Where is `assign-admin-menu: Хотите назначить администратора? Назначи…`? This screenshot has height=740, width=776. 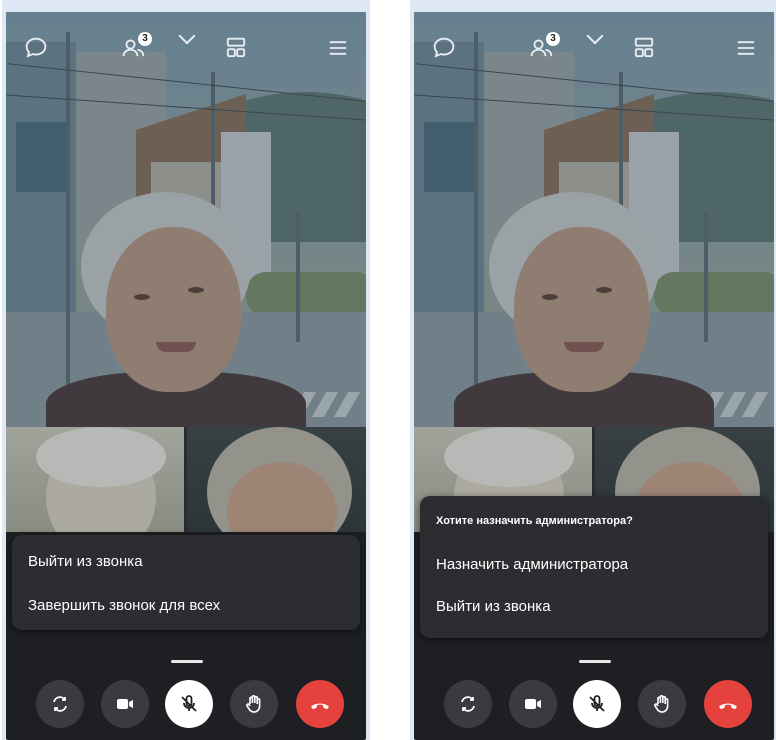 assign-admin-menu: Хотите назначить администратора? Назначи… is located at coordinates (594, 567).